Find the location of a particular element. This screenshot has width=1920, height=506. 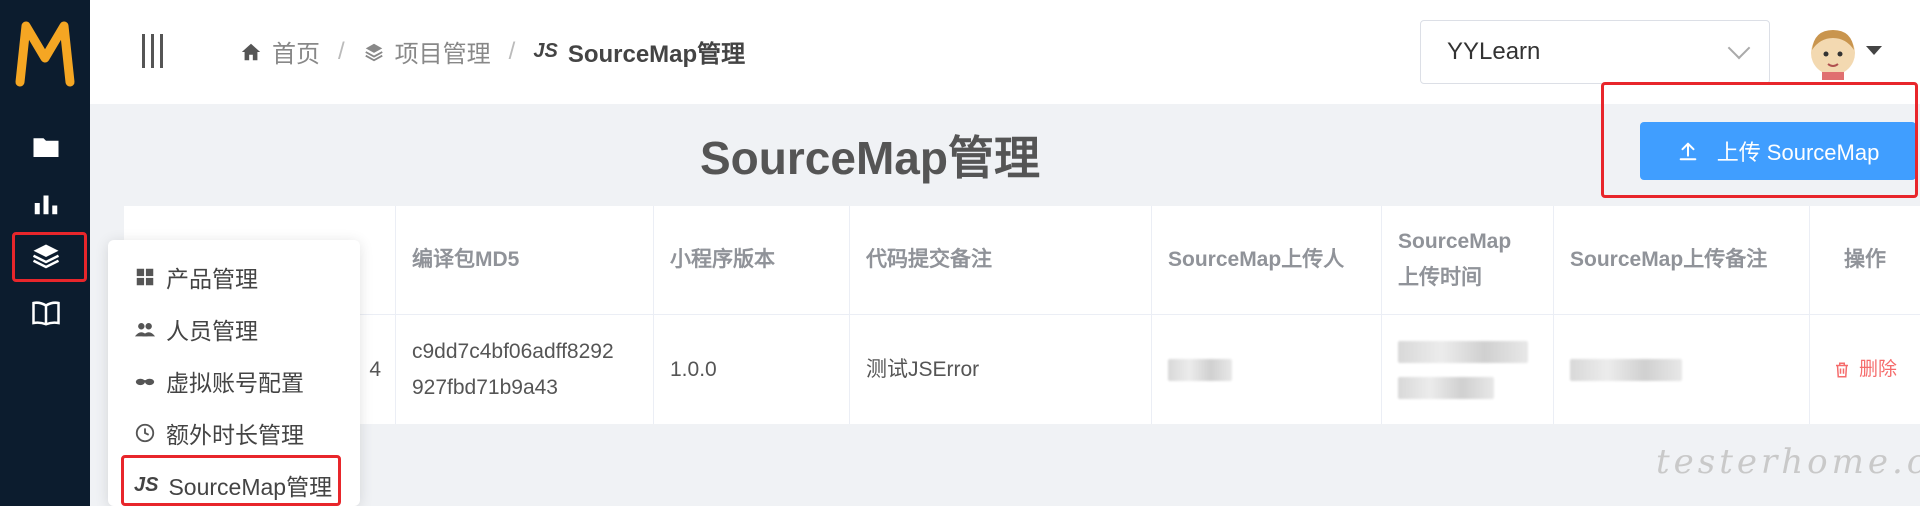

column-header-action: 操作 is located at coordinates (1865, 259).